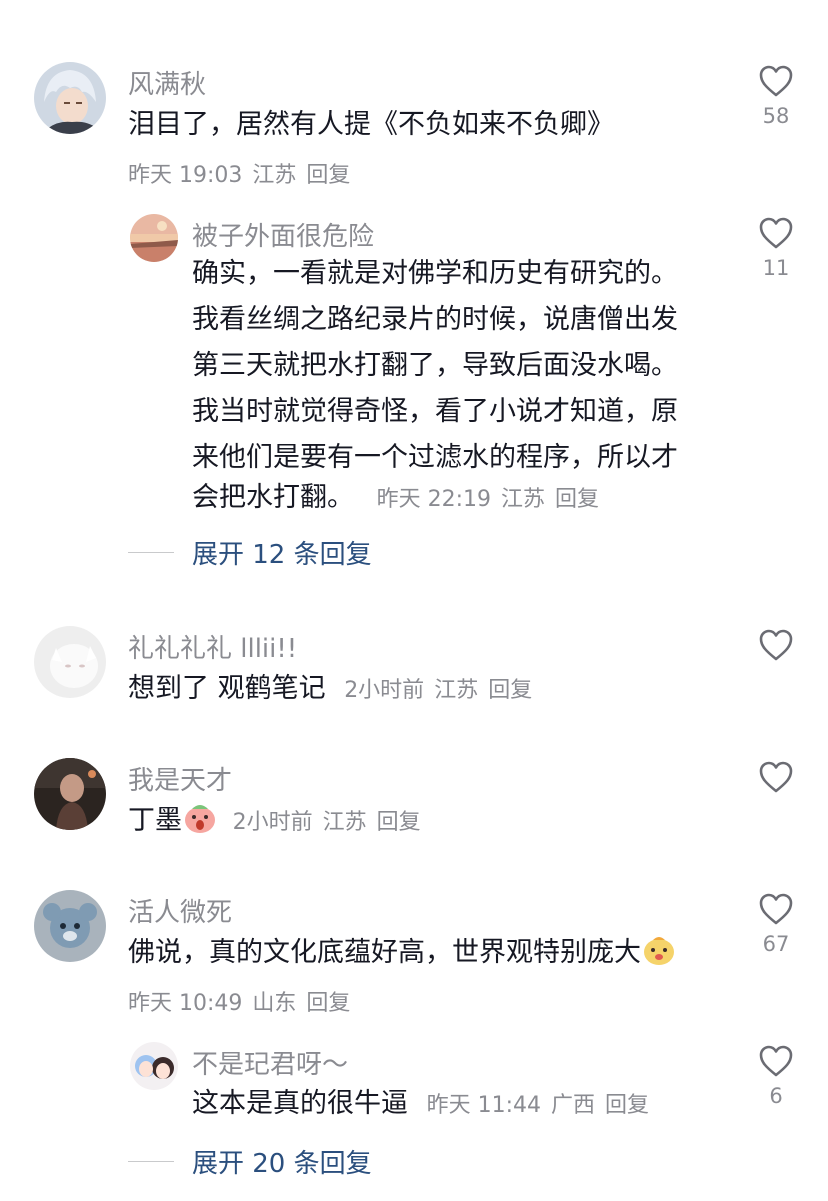 This screenshot has height=1201, width=828. Describe the element at coordinates (270, 1062) in the screenshot. I see `reply-username: 不是玘君呀～` at that location.